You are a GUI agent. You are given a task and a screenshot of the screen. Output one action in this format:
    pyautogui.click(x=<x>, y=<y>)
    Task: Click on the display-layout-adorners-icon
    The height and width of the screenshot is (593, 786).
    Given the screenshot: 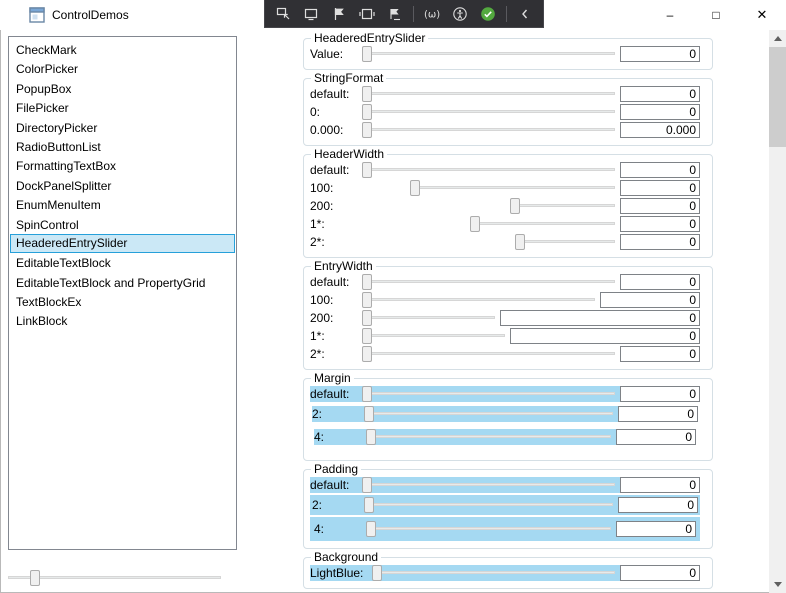 What is the action you would take?
    pyautogui.click(x=367, y=14)
    